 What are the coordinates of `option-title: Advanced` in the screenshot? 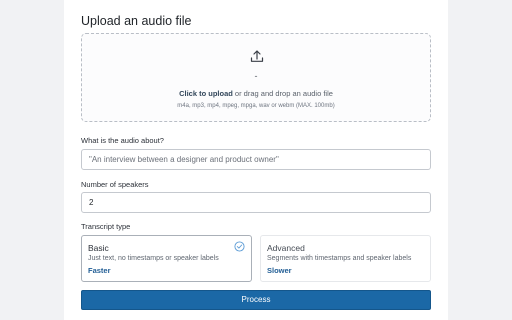 It's located at (286, 248).